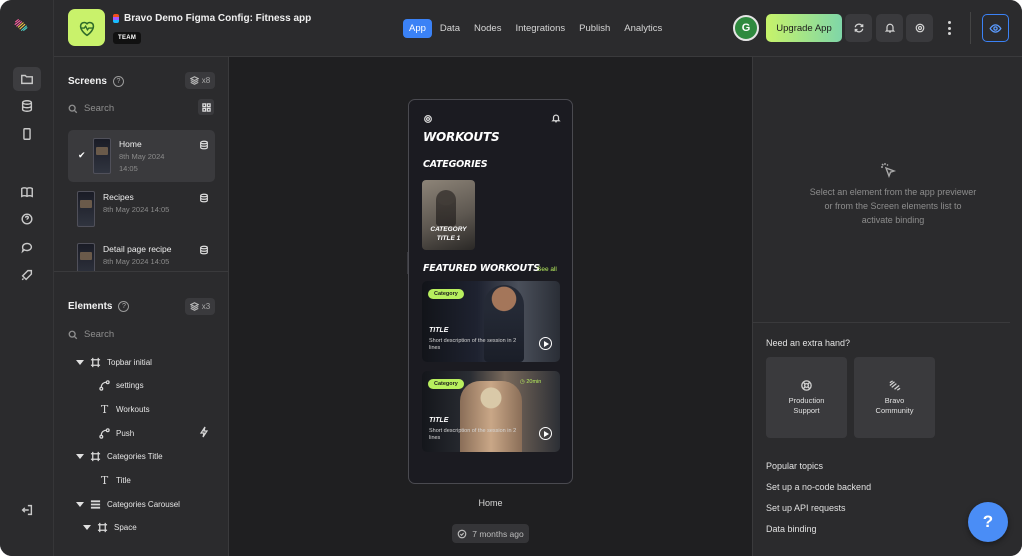  I want to click on screen-item-recipes: Recipes 8th May 2024 14:05, so click(141, 209).